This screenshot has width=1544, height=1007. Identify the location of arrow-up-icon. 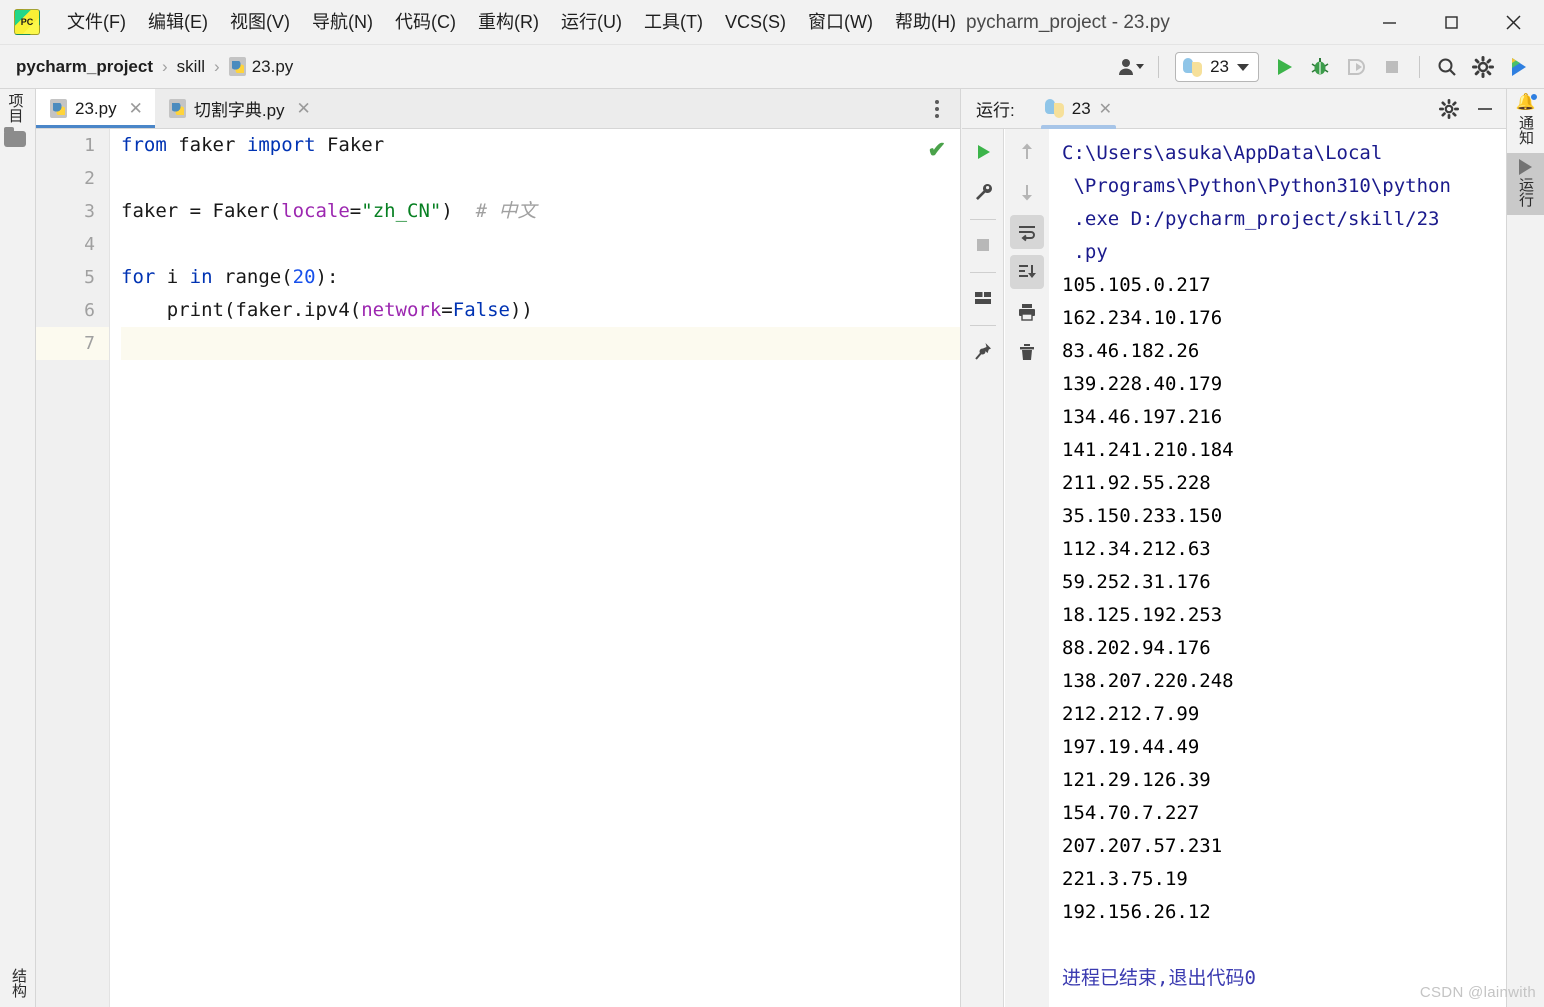
(1027, 151).